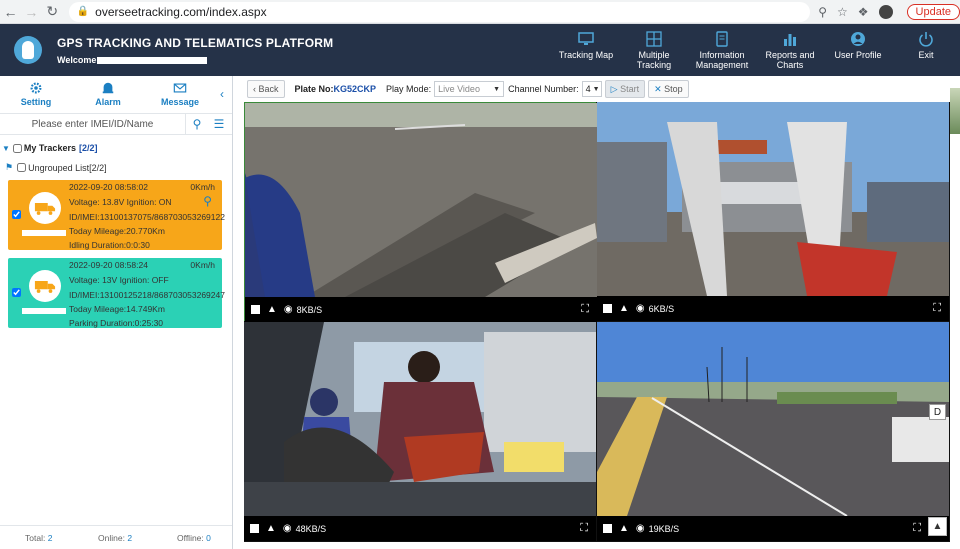 The height and width of the screenshot is (549, 960). I want to click on close-icon: ✕, so click(658, 88).